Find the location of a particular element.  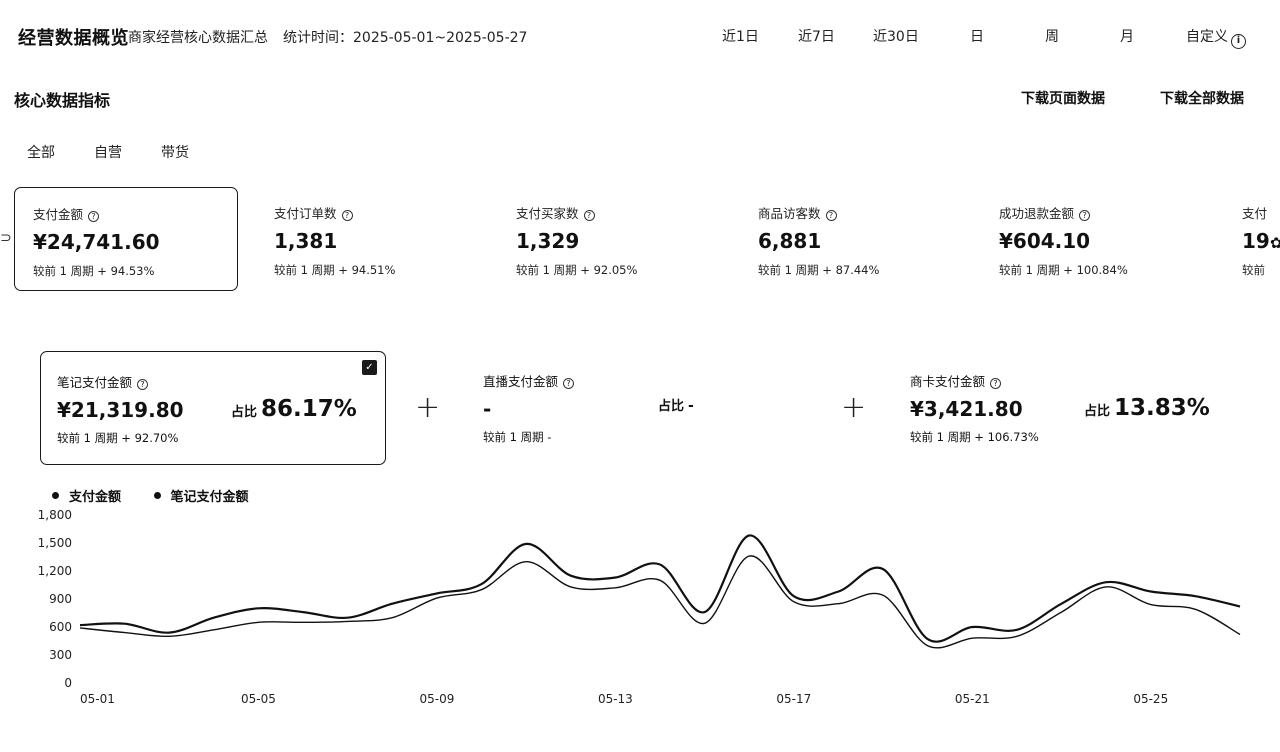

x-tick-label: 05-01 is located at coordinates (97, 699).